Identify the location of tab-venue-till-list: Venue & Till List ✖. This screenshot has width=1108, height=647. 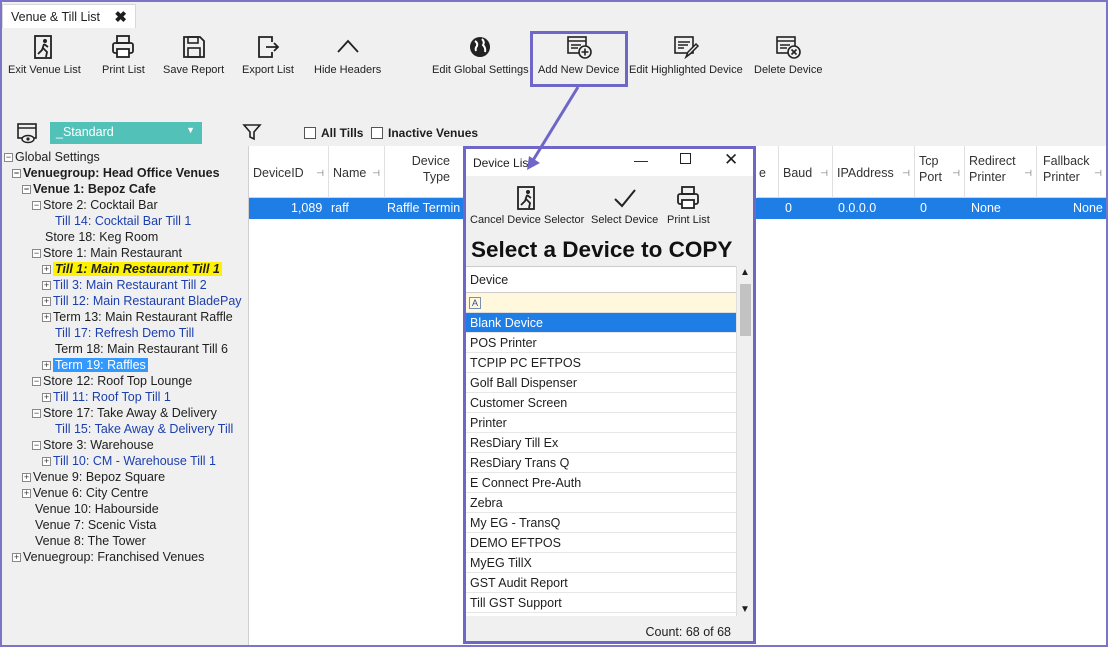
(69, 16).